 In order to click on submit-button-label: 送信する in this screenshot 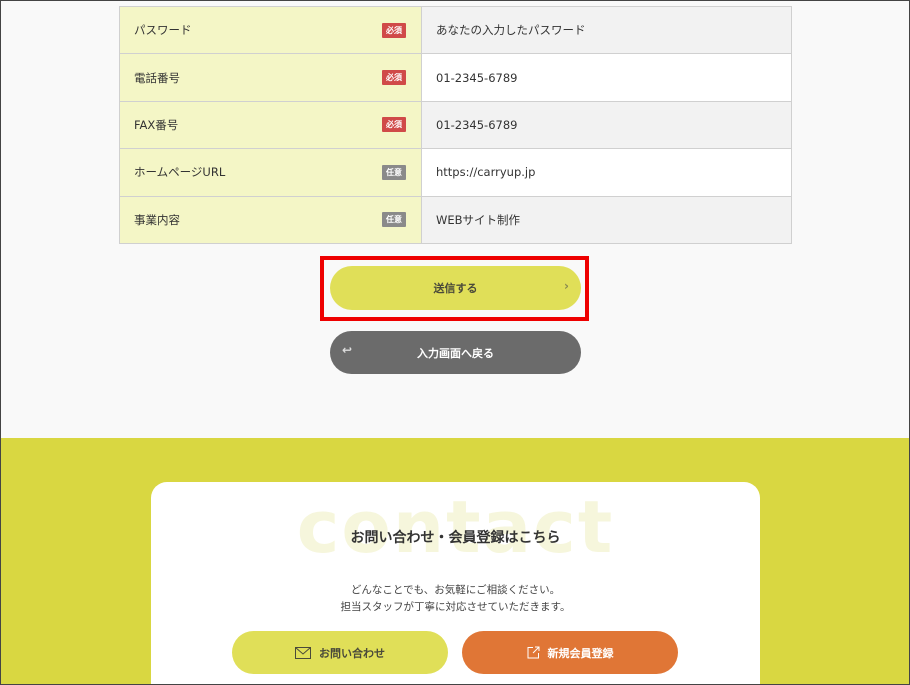, I will do `click(455, 288)`.